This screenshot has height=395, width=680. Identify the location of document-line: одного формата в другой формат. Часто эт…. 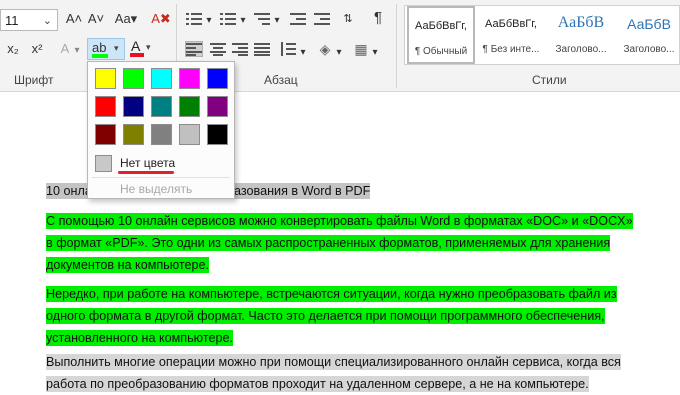
(325, 316).